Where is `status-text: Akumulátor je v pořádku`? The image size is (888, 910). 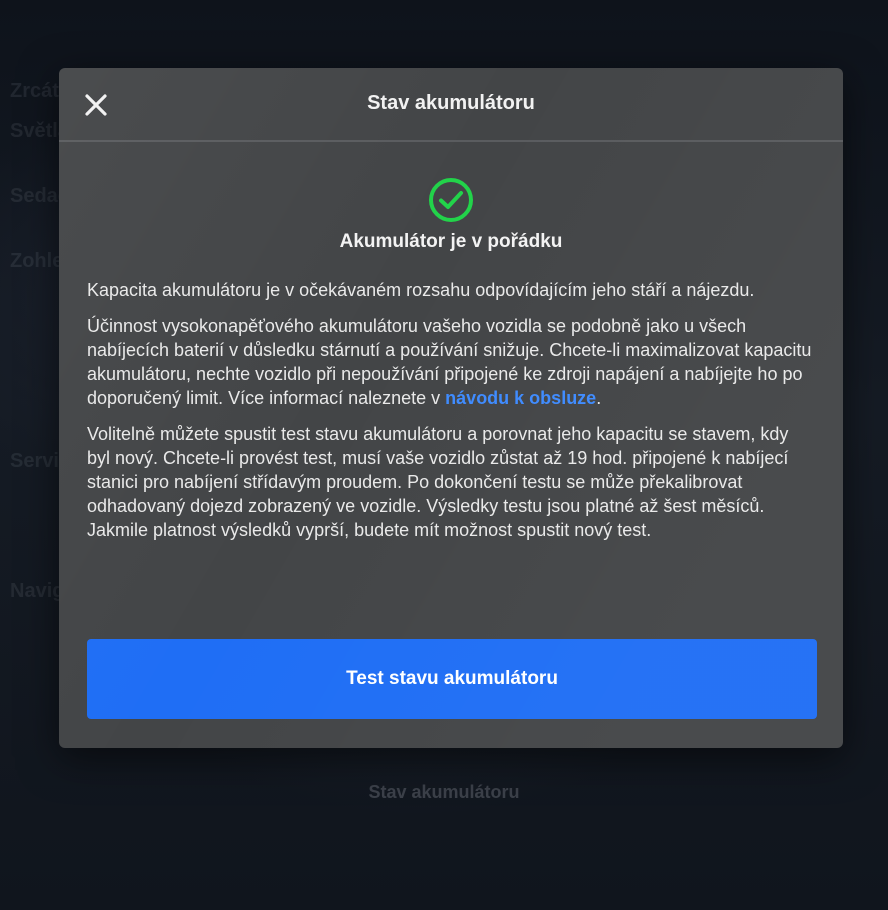 status-text: Akumulátor je v pořádku is located at coordinates (451, 241).